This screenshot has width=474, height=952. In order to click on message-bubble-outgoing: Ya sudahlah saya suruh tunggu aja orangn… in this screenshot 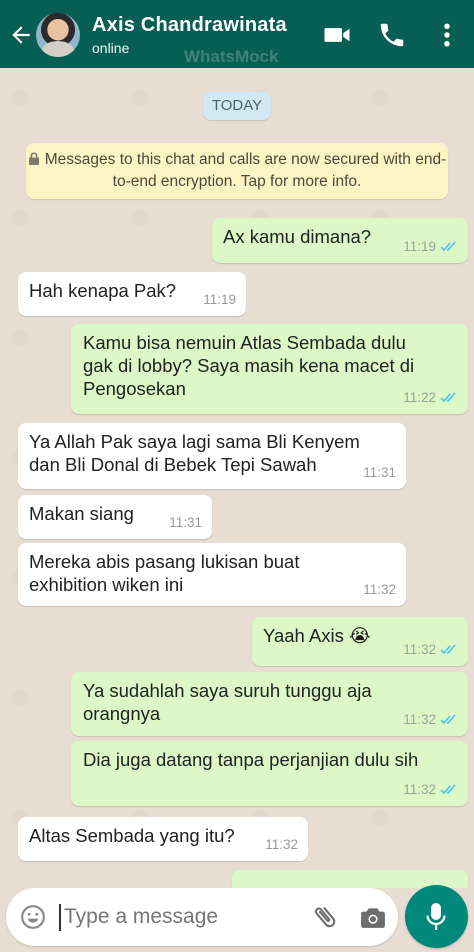, I will do `click(269, 704)`.